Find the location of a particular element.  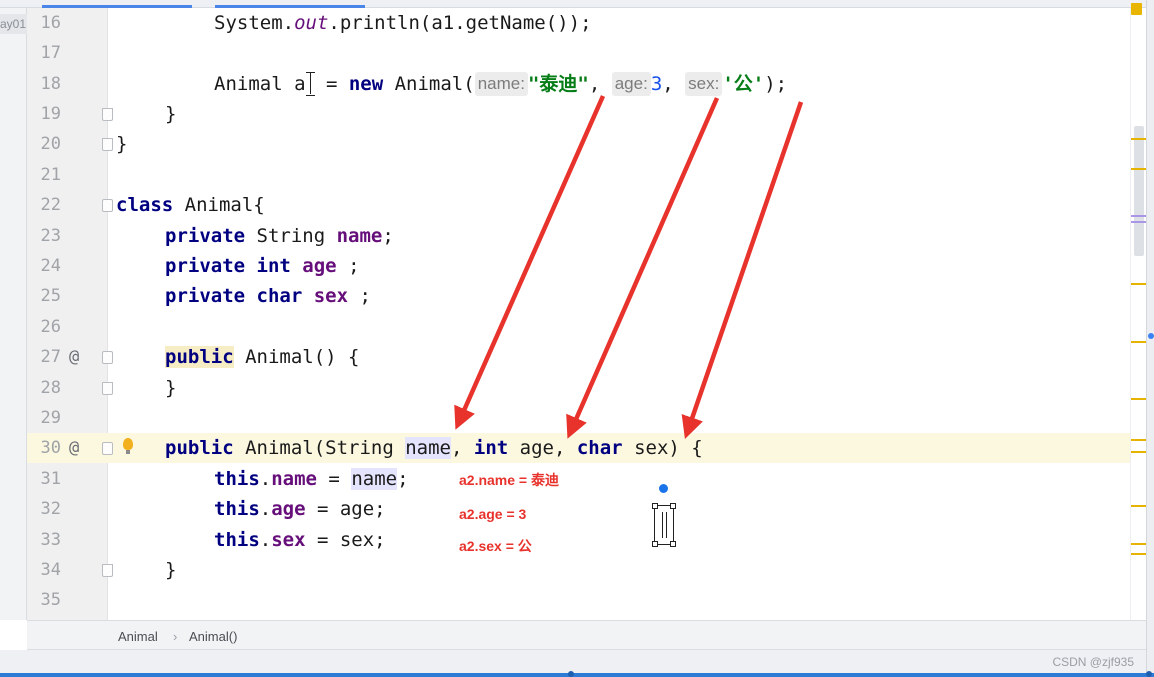

line-number: 18 is located at coordinates (50, 84).